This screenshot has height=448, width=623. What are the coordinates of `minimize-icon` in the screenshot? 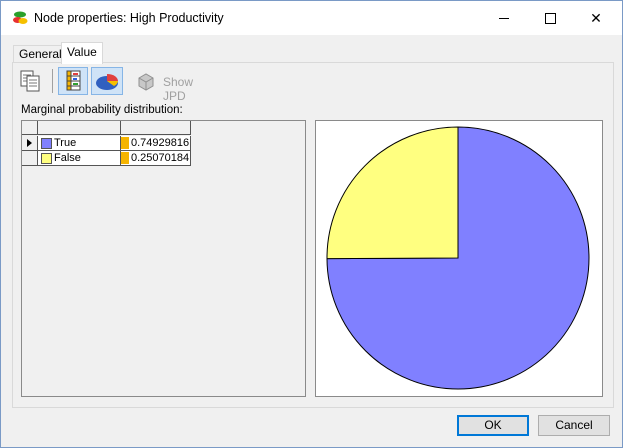 It's located at (504, 18).